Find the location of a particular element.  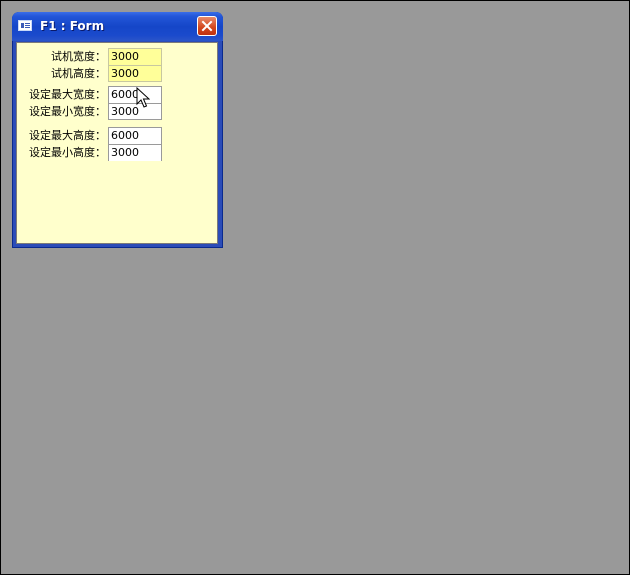

field-row-test-height: 试机高度： 3000 is located at coordinates (117, 73).